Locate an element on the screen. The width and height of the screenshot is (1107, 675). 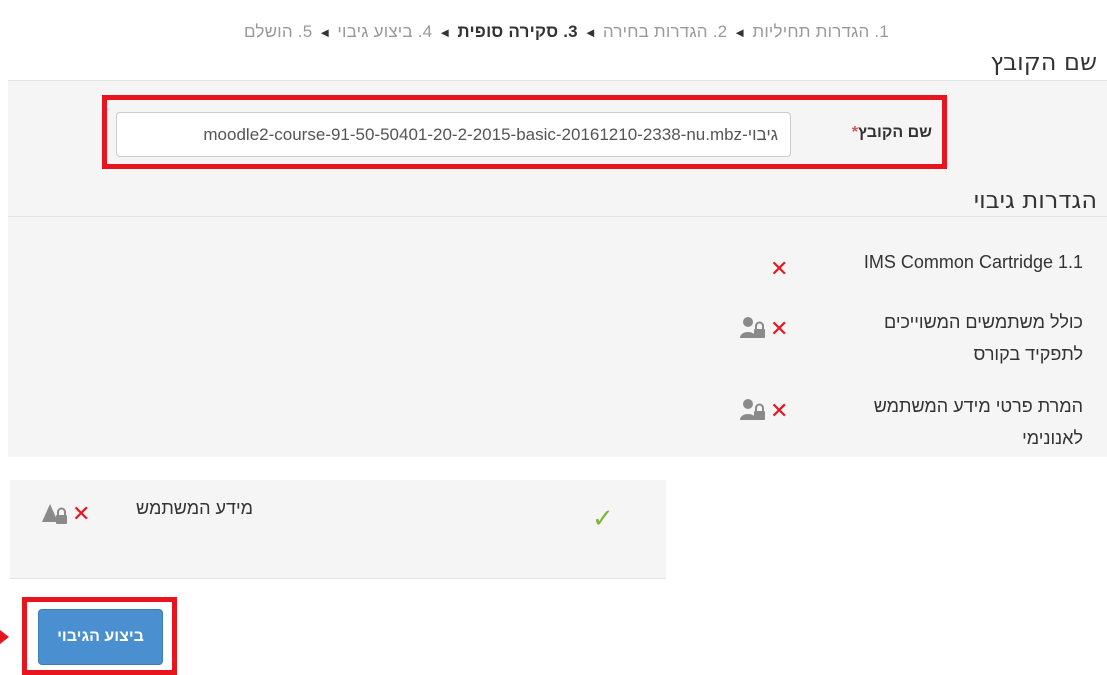
step-2: 2. הגדרות בחירה is located at coordinates (665, 31).